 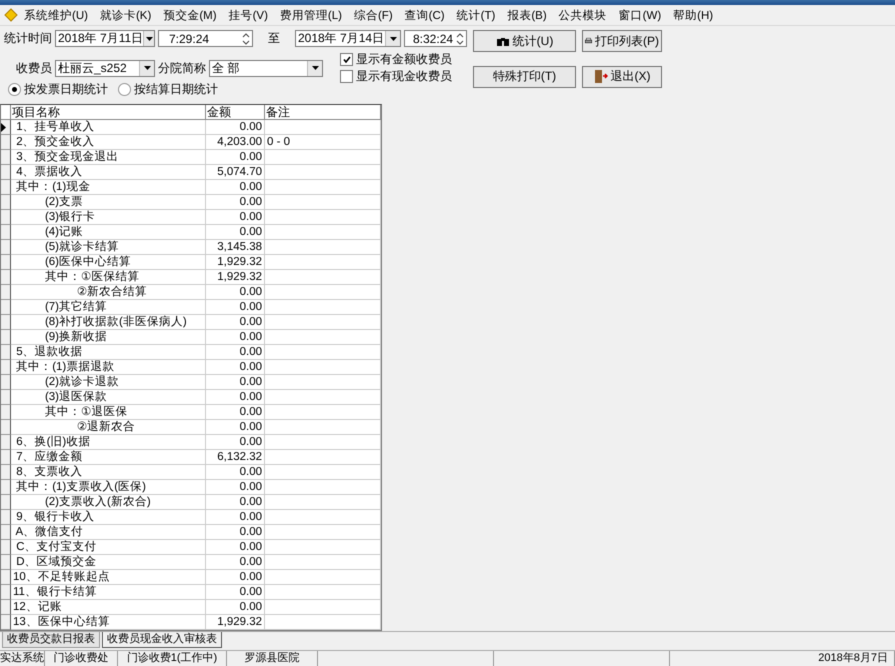 I want to click on status-panel: 罗源县医院, so click(x=272, y=658).